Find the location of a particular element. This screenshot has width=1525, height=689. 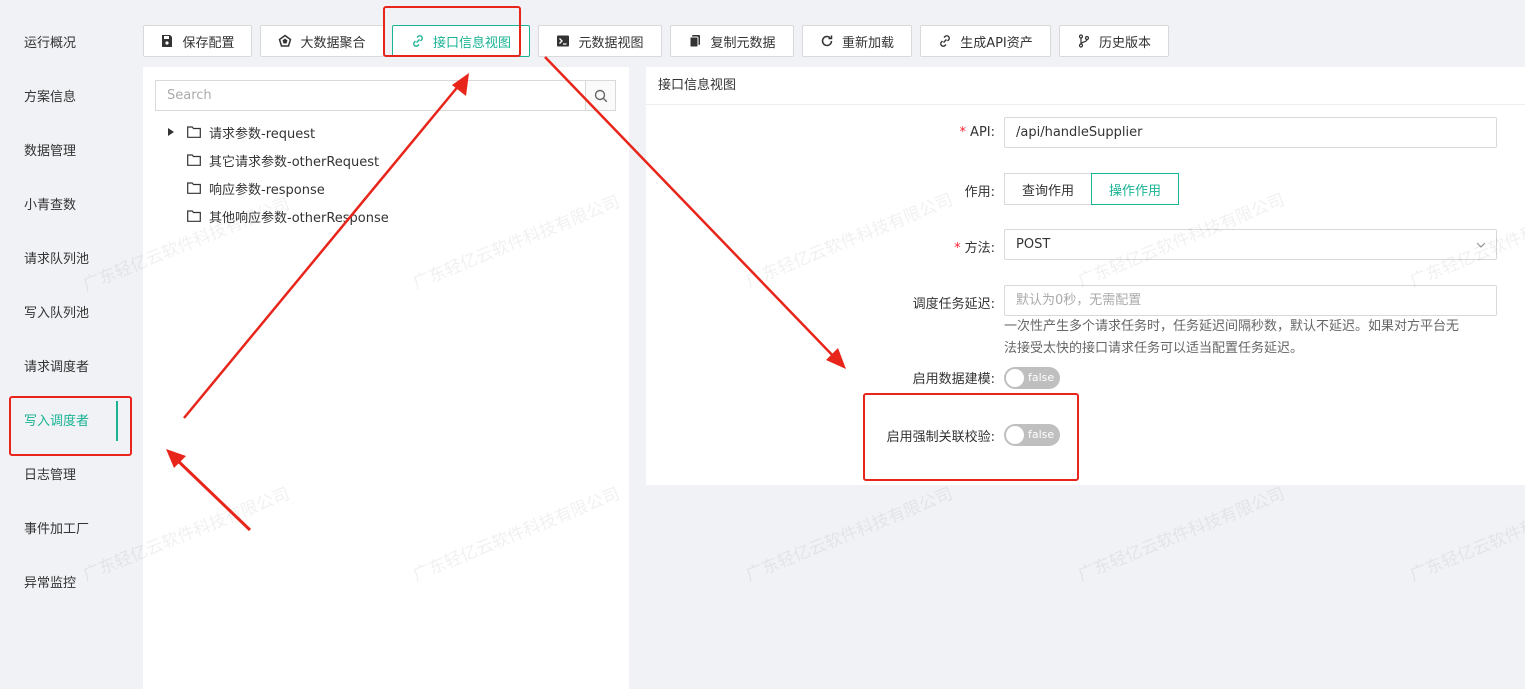

chevron-down-icon is located at coordinates (1481, 245).